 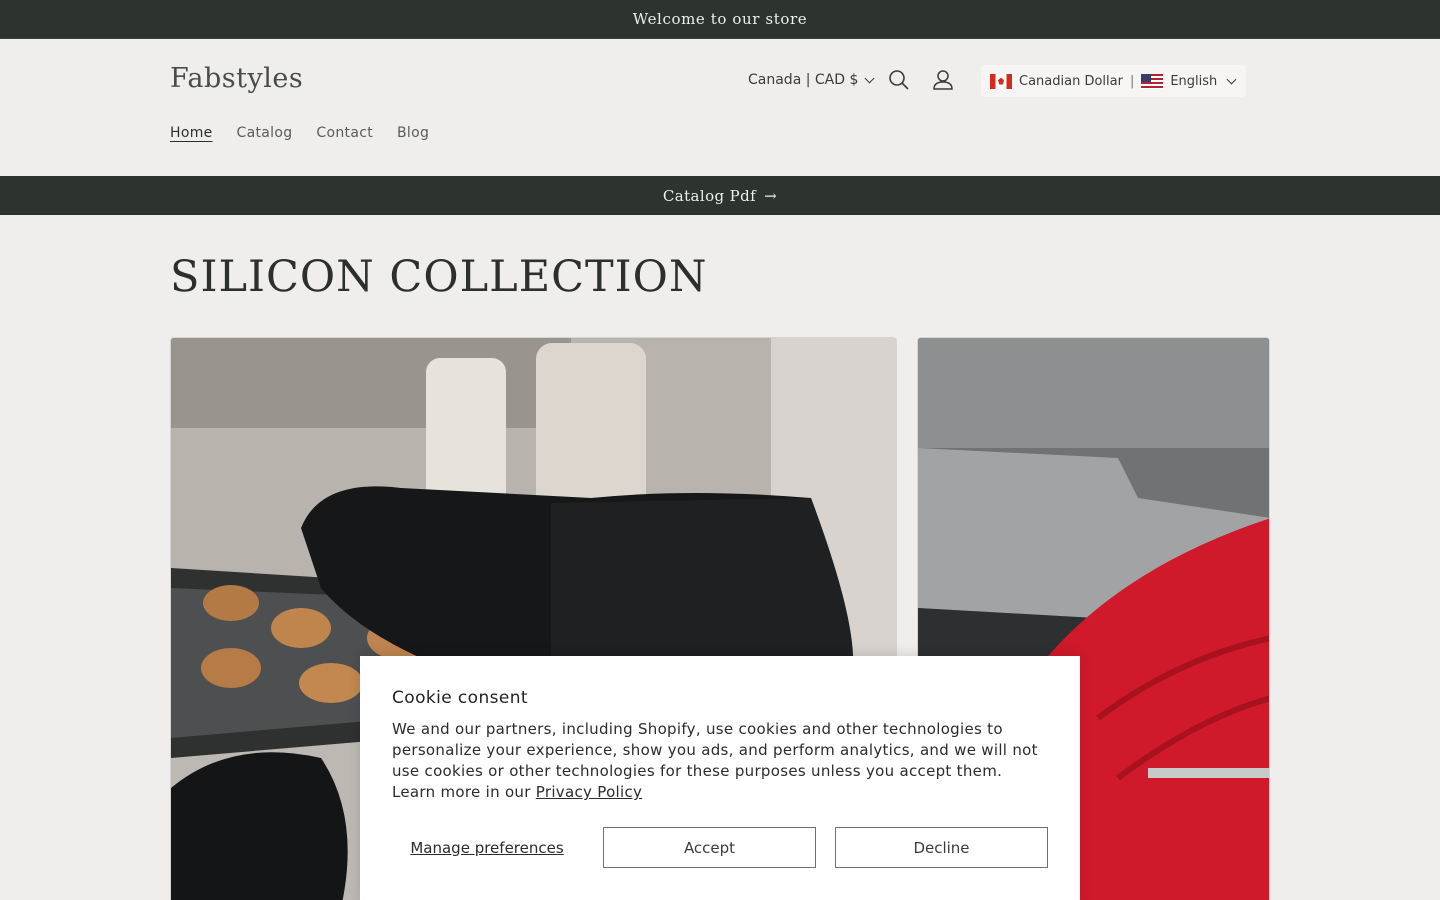 What do you see at coordinates (439, 277) in the screenshot?
I see `collection-title: SILICON COLLECTION` at bounding box center [439, 277].